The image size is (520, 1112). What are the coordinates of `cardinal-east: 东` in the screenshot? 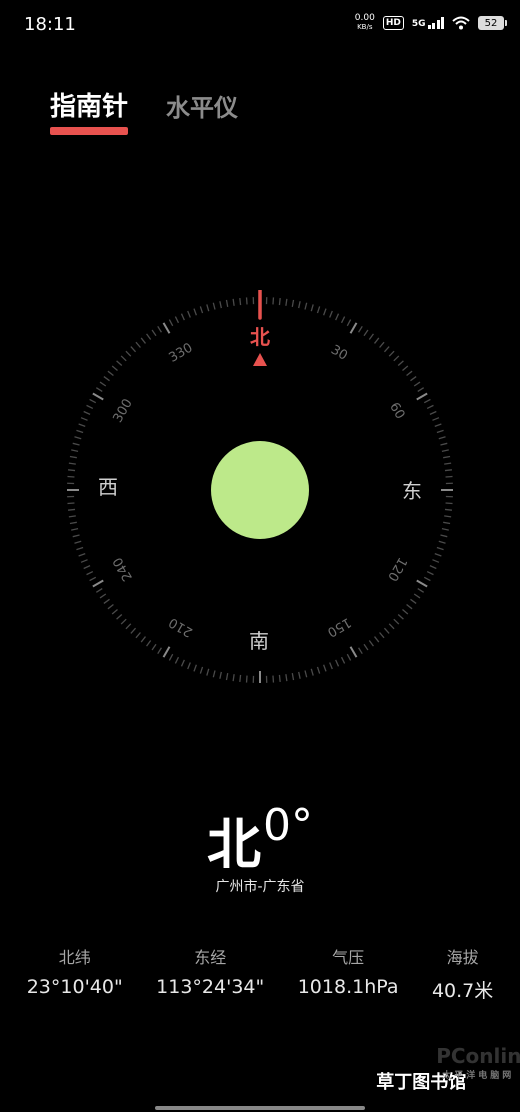 It's located at (412, 491).